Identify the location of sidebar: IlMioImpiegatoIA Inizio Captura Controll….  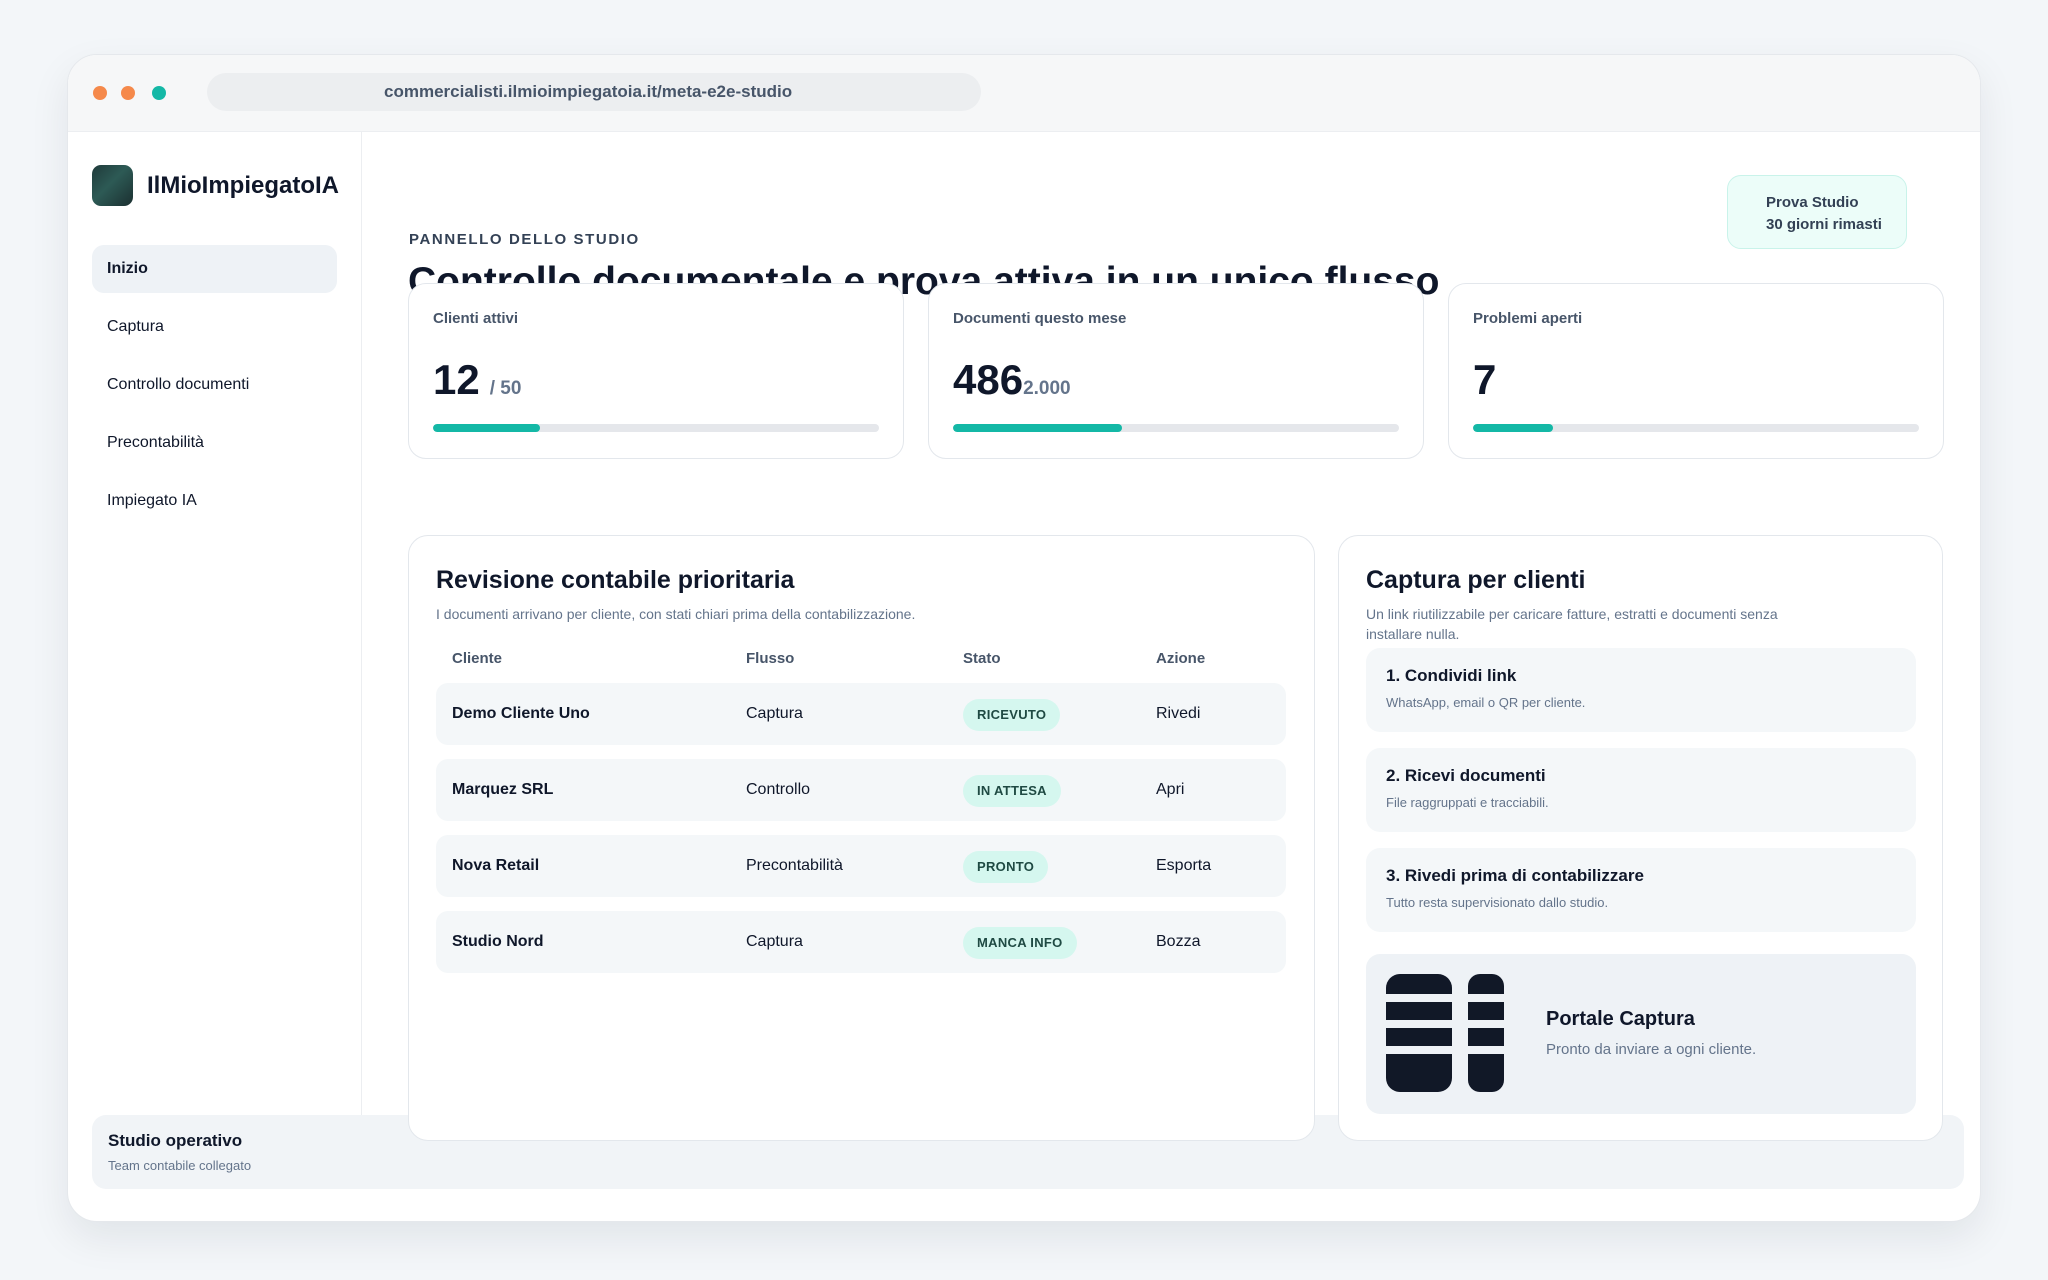
(215, 634).